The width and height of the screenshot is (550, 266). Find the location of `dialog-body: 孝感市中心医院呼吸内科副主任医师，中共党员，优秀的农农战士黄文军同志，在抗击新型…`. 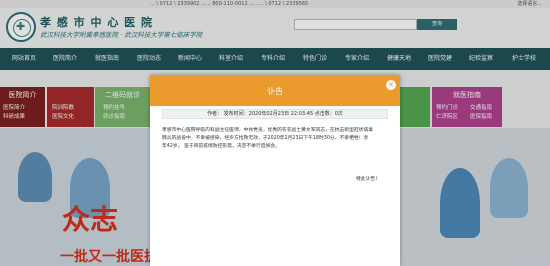

dialog-body: 孝感市中心医院呼吸内科副主任医师，中共党员，优秀的农农战士黄文军同志，在抗击新型… is located at coordinates (274, 139).